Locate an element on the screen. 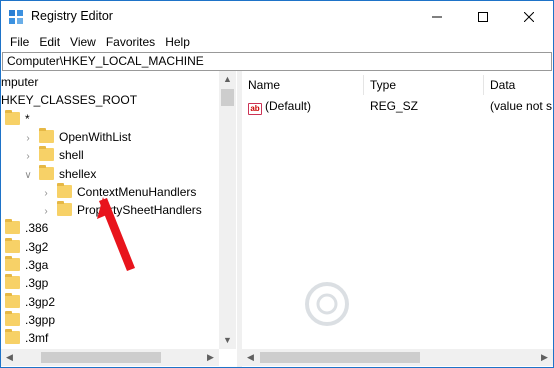  tree-item-label: .3gpp is located at coordinates (40, 319).